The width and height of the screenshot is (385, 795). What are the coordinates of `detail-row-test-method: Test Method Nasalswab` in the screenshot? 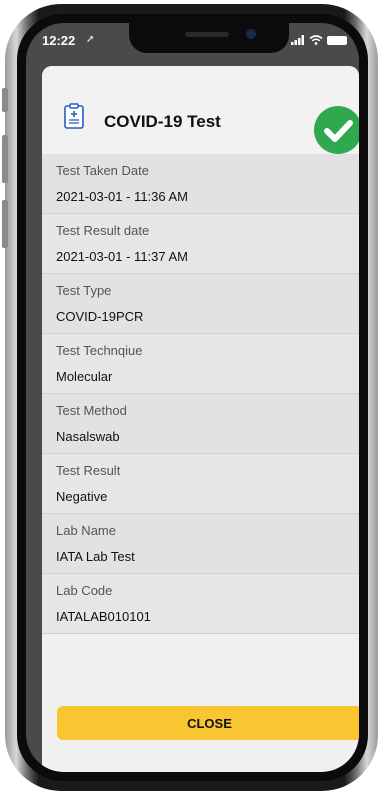 It's located at (200, 424).